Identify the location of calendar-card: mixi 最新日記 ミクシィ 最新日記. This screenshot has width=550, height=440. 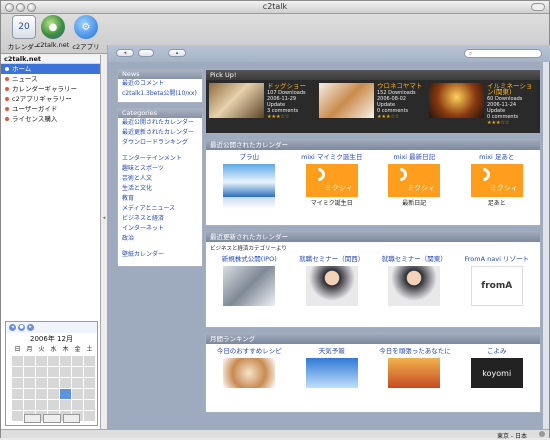
(414, 181).